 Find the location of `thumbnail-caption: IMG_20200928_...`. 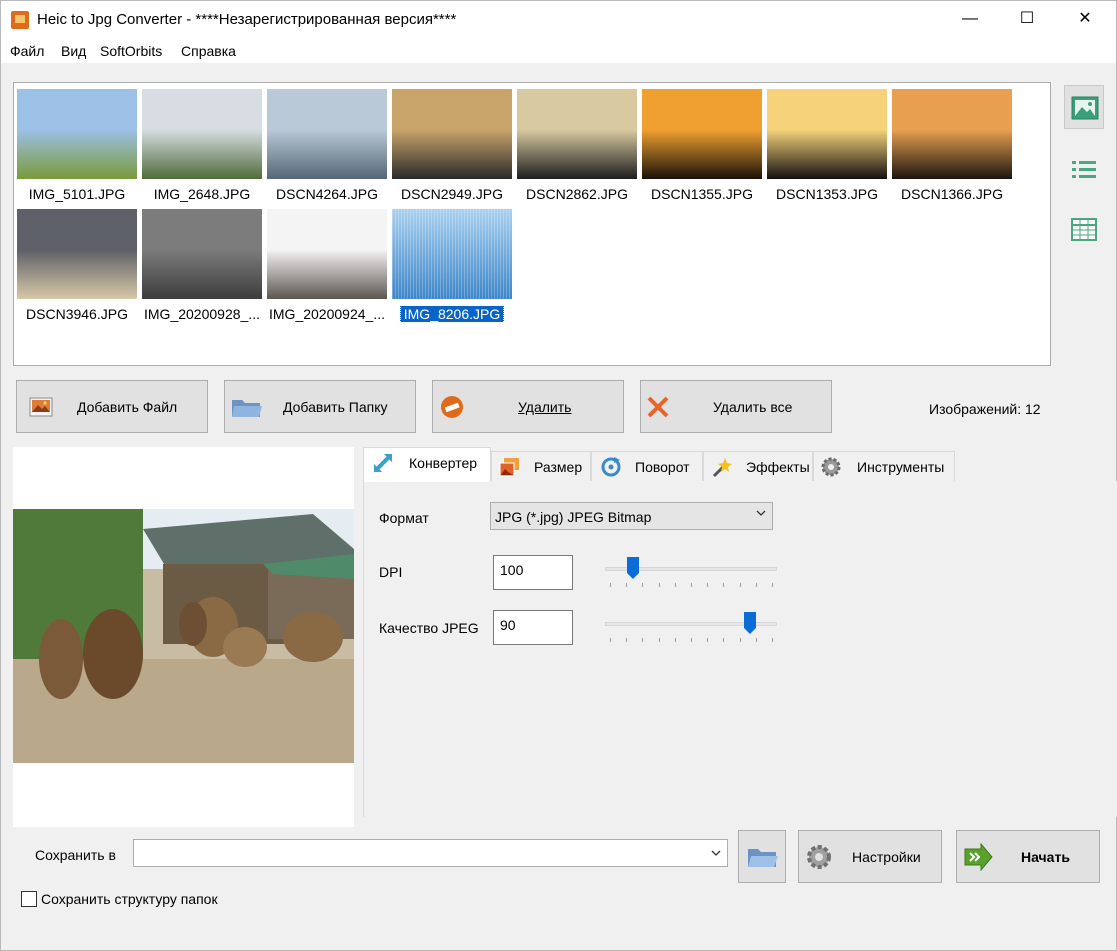

thumbnail-caption: IMG_20200928_... is located at coordinates (202, 314).